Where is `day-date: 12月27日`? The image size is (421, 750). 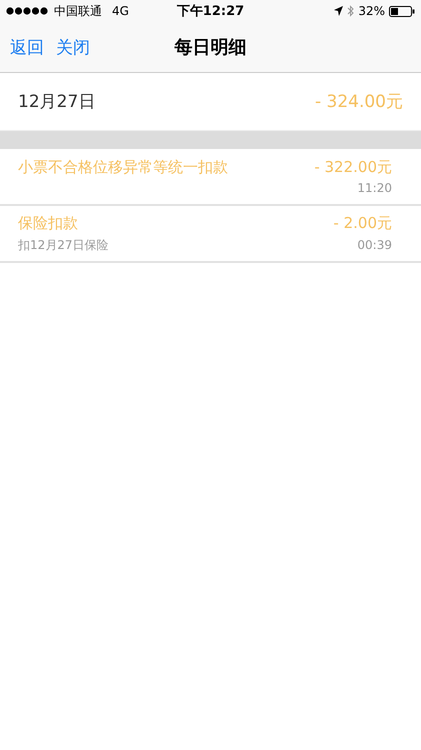 day-date: 12月27日 is located at coordinates (57, 102).